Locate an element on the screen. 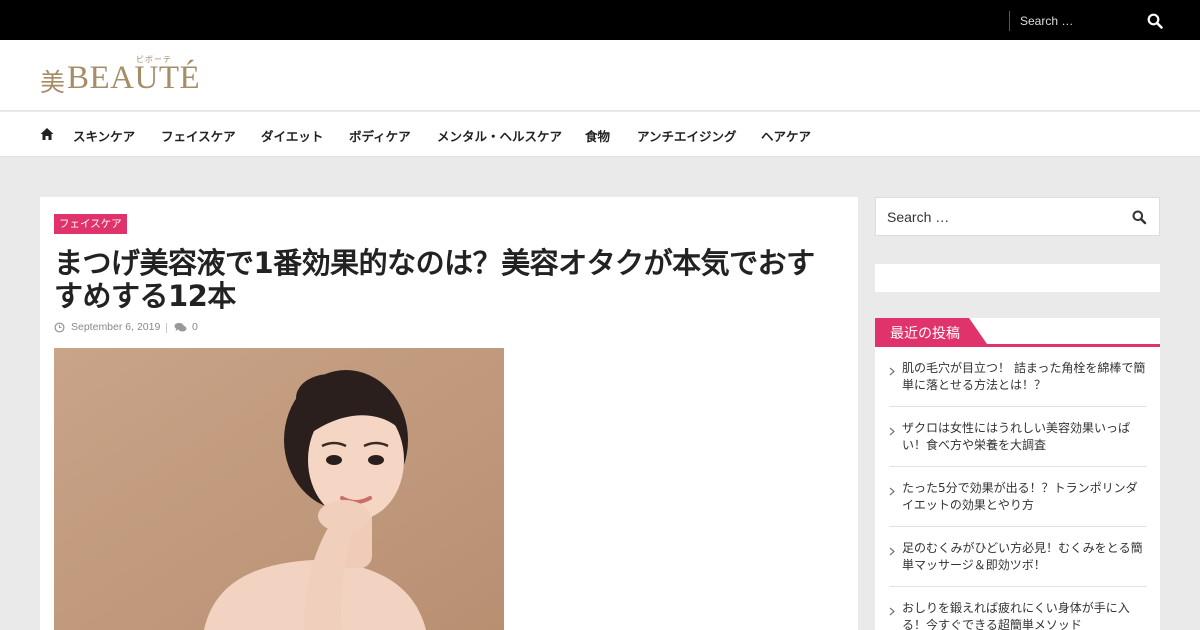 The width and height of the screenshot is (1200, 630). article-date: September 6, 2019 is located at coordinates (115, 327).